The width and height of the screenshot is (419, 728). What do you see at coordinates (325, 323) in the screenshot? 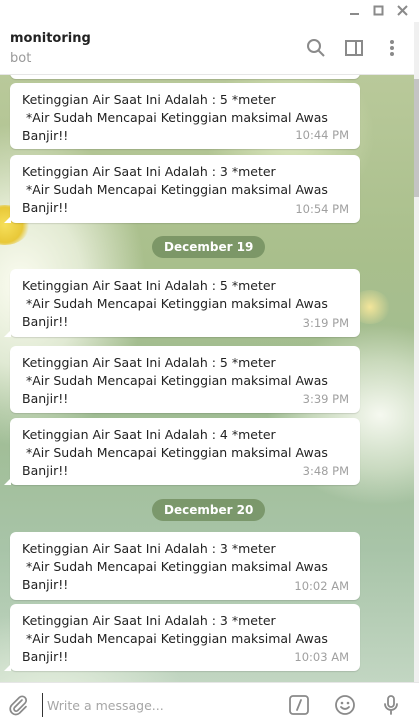
I see `message-time: 3:19 PM` at bounding box center [325, 323].